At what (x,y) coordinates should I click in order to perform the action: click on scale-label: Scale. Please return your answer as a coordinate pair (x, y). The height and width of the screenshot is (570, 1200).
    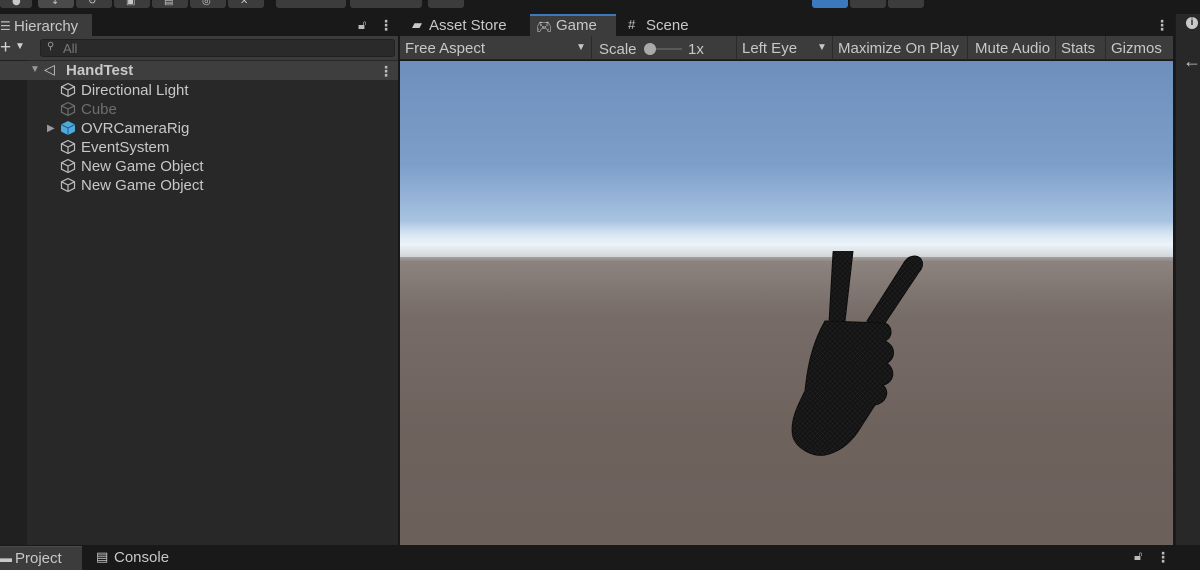
    Looking at the image, I should click on (618, 49).